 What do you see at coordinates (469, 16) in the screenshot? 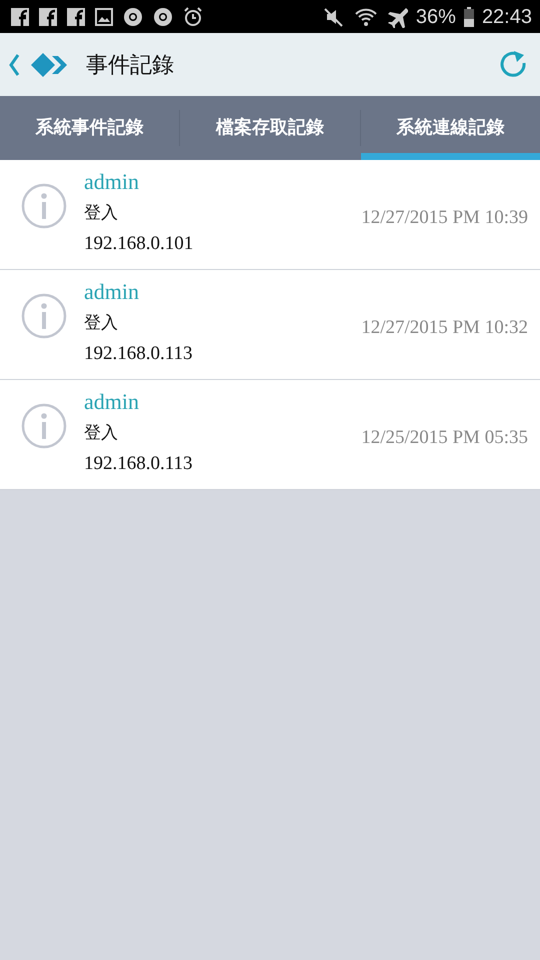
I see `battery-icon` at bounding box center [469, 16].